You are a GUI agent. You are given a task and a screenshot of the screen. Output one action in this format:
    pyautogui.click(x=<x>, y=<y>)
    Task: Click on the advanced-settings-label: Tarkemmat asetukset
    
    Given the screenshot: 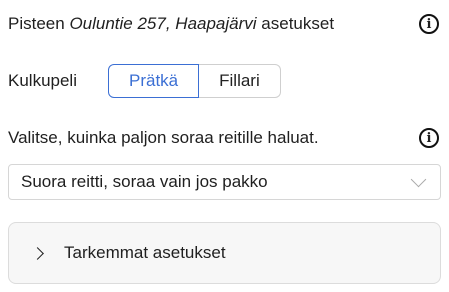 What is the action you would take?
    pyautogui.click(x=145, y=252)
    